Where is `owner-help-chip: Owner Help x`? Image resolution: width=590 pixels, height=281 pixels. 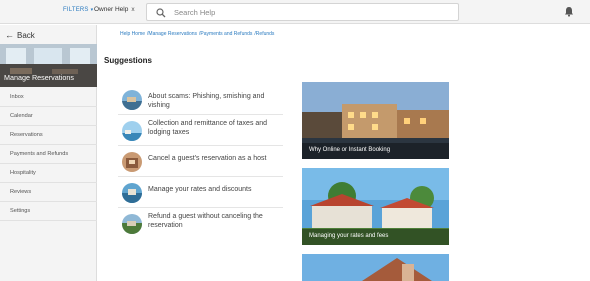
owner-help-chip: Owner Help x is located at coordinates (114, 9).